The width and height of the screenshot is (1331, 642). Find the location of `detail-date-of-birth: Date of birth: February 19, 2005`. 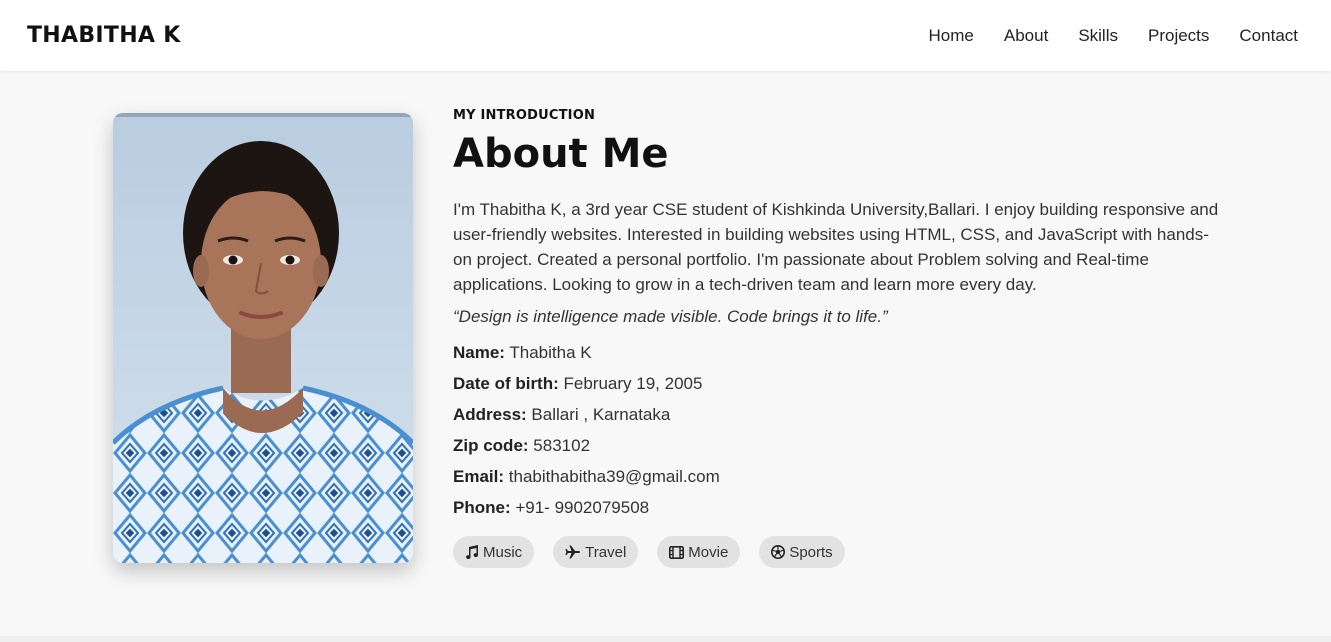

detail-date-of-birth: Date of birth: February 19, 2005 is located at coordinates (843, 383).